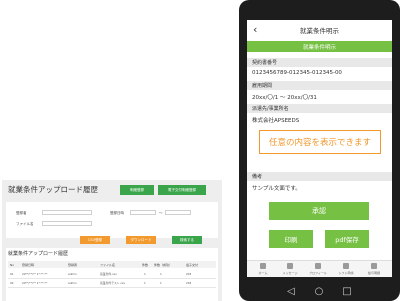 The image size is (400, 301). I want to click on payslip-icon, so click(374, 266).